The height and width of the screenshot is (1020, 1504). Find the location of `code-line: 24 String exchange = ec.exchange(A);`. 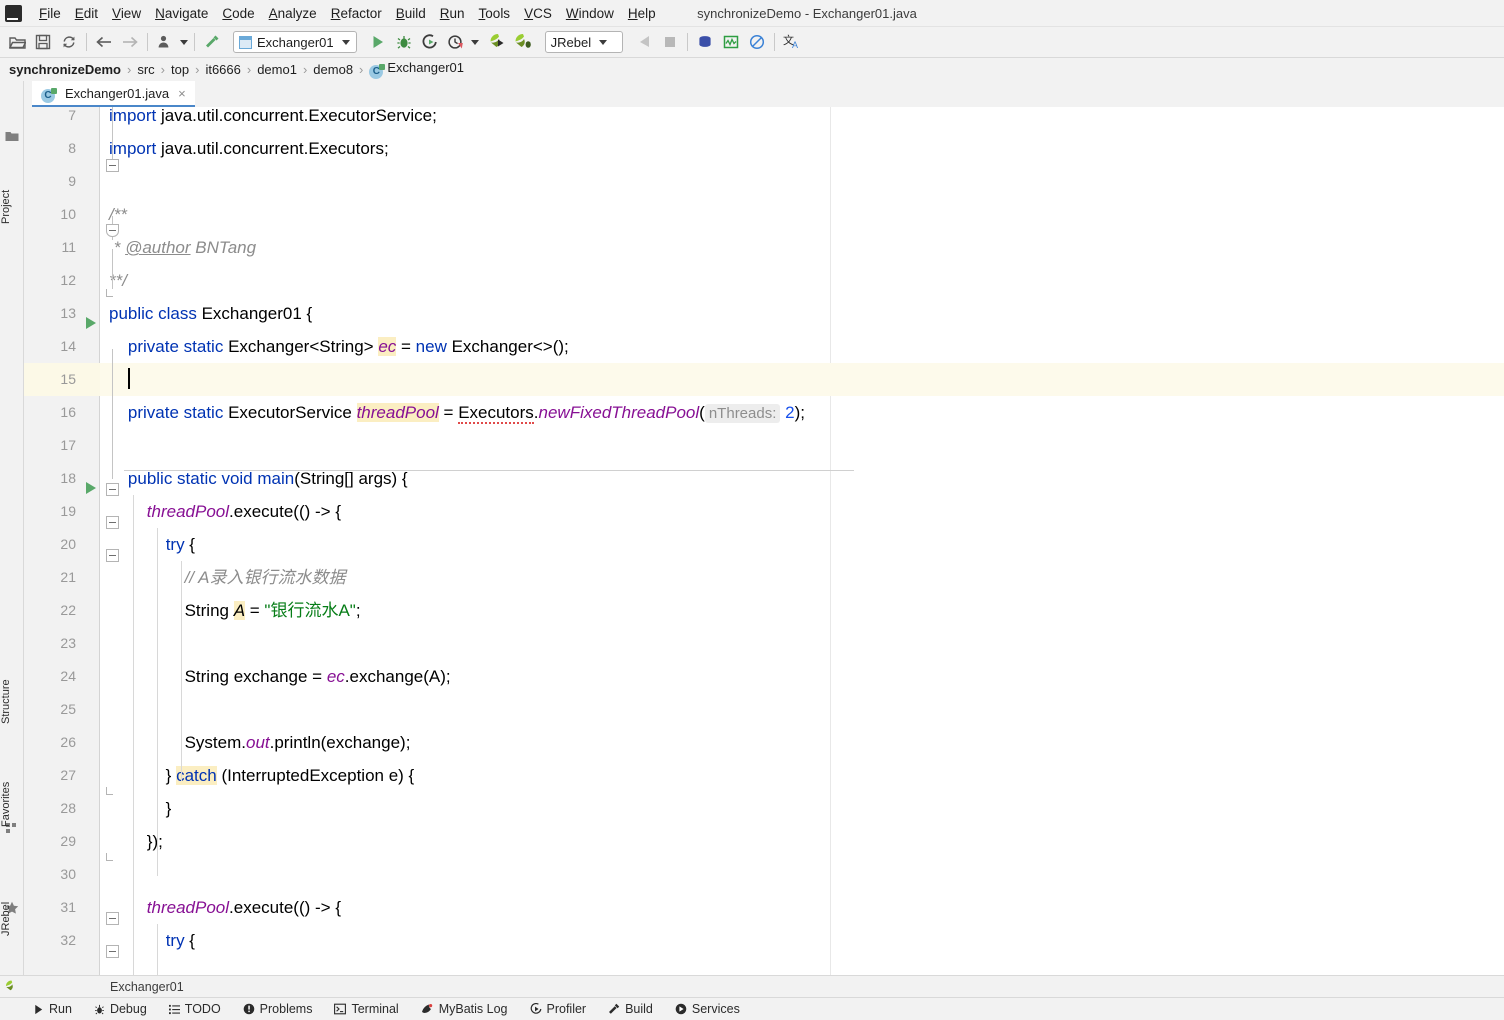

code-line: 24 String exchange = ec.exchange(A); is located at coordinates (764, 676).